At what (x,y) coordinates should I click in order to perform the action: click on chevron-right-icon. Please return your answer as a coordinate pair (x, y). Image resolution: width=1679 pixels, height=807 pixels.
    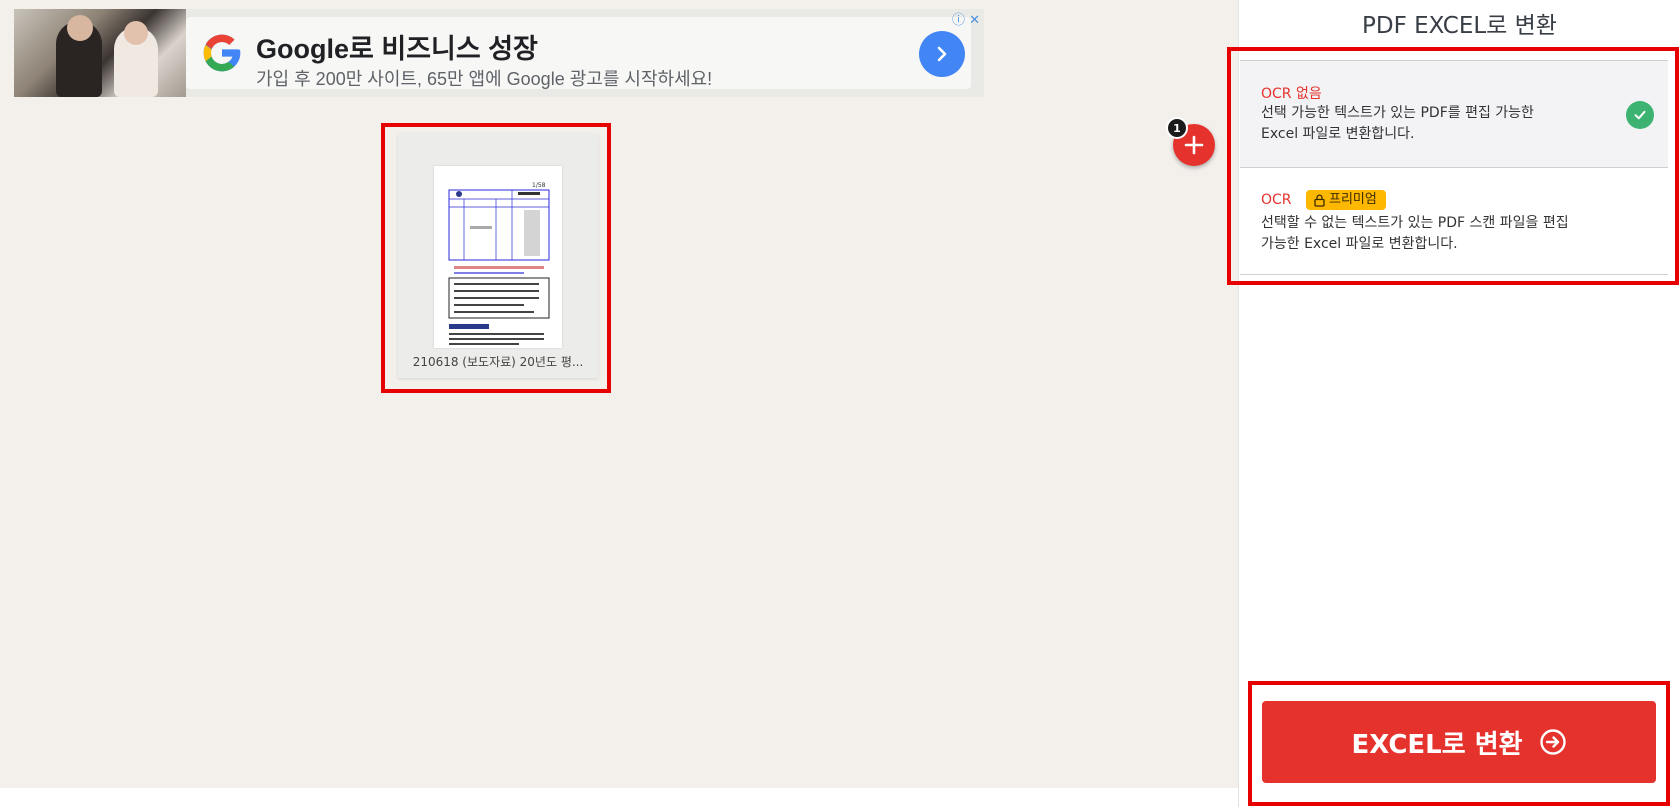
    Looking at the image, I should click on (942, 54).